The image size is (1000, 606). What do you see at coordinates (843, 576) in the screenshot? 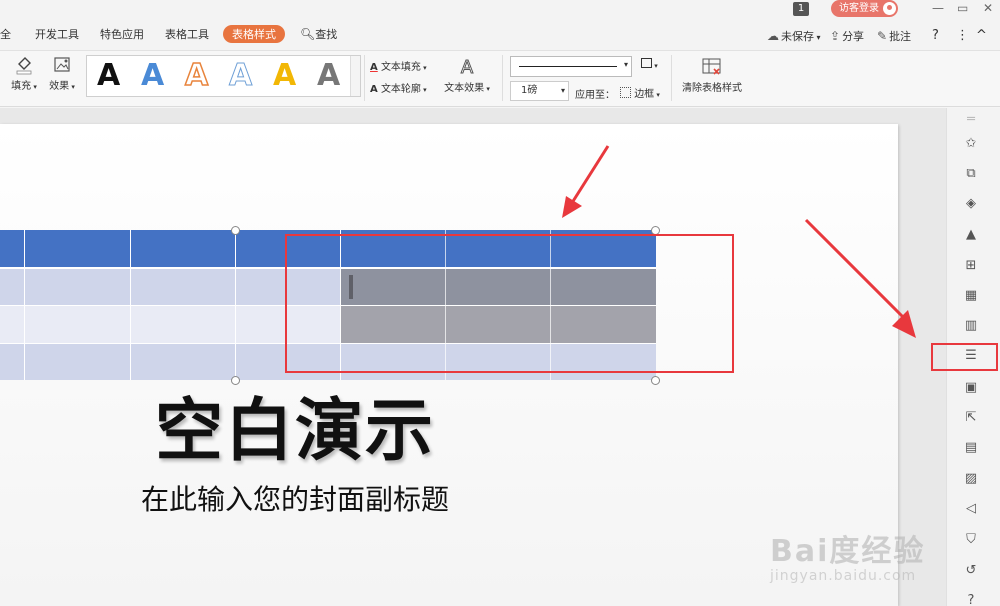
I see `watermark-url: jingyan.baidu.com` at bounding box center [843, 576].